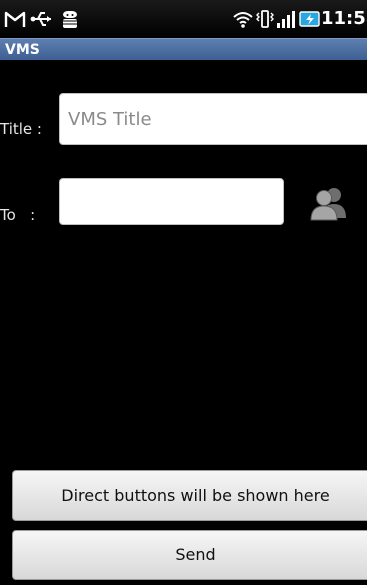  I want to click on to-input, so click(171, 201).